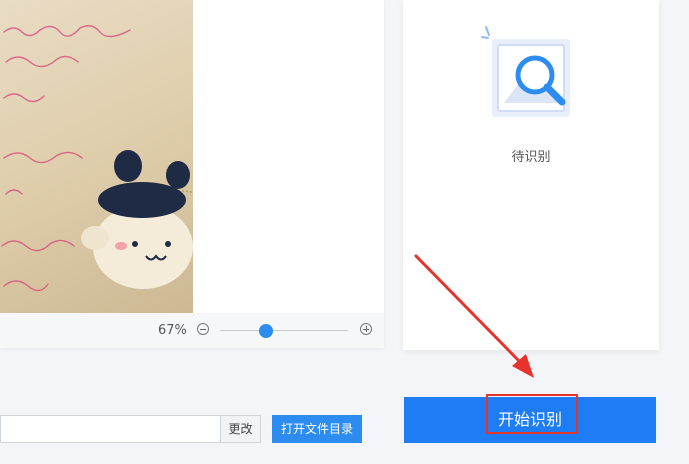 This screenshot has width=689, height=464. What do you see at coordinates (525, 71) in the screenshot?
I see `image-search-icon` at bounding box center [525, 71].